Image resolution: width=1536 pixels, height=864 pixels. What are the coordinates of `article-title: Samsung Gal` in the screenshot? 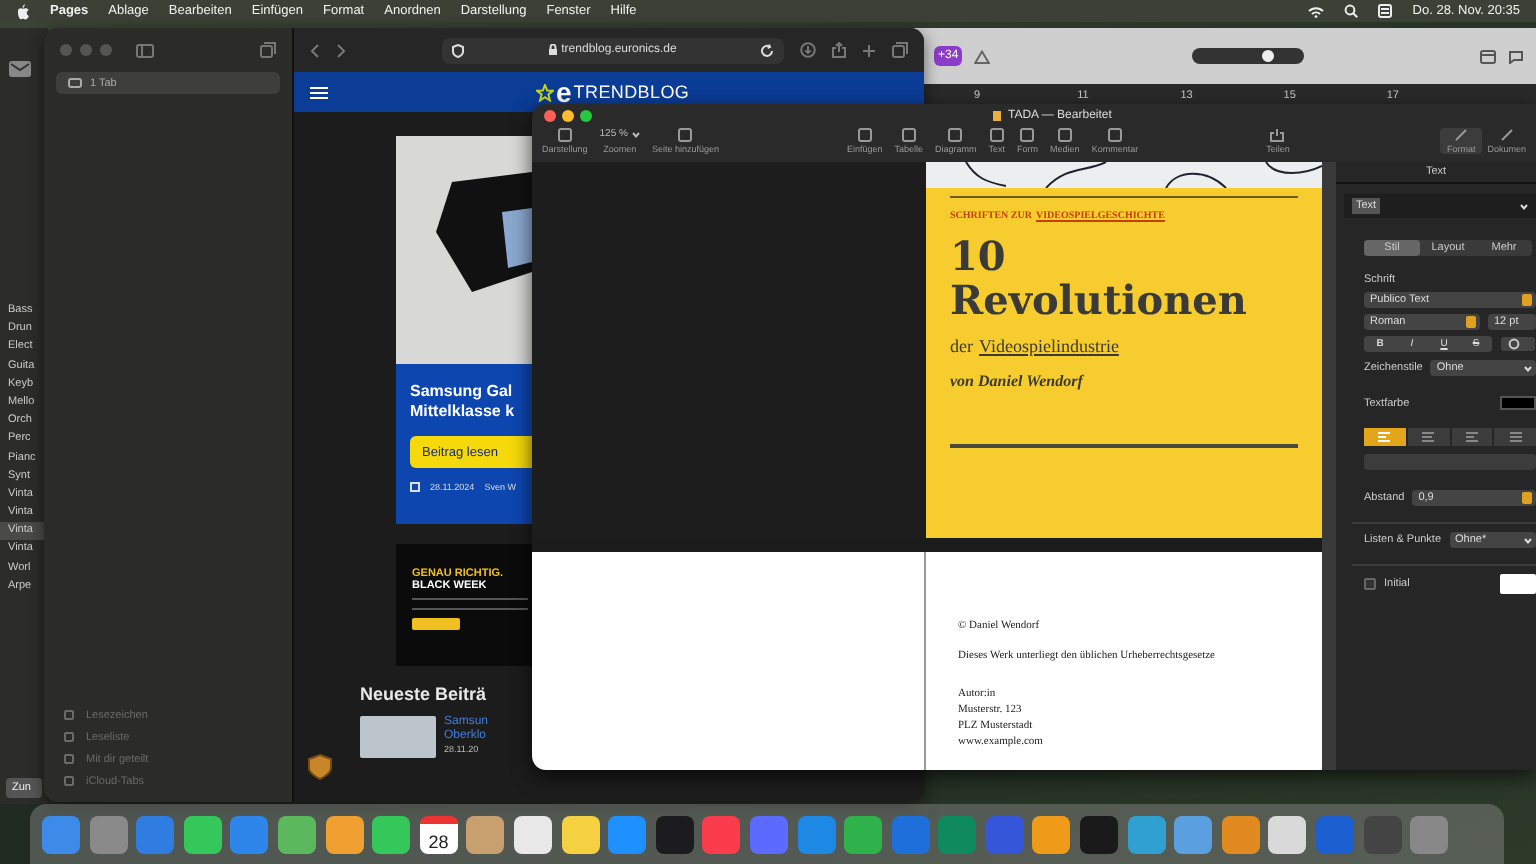 It's located at (471, 392).